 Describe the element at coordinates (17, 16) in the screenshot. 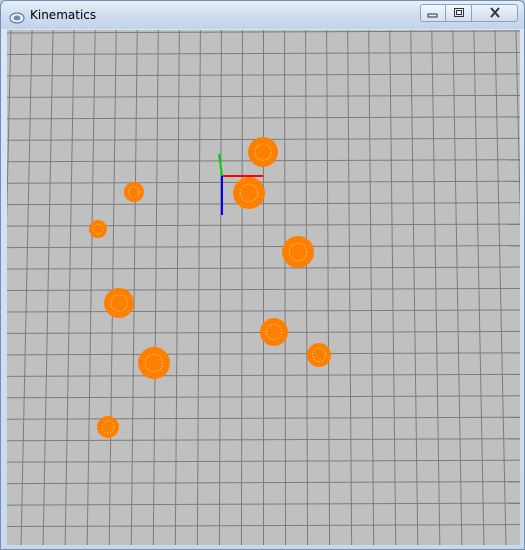

I see `app-icon` at that location.